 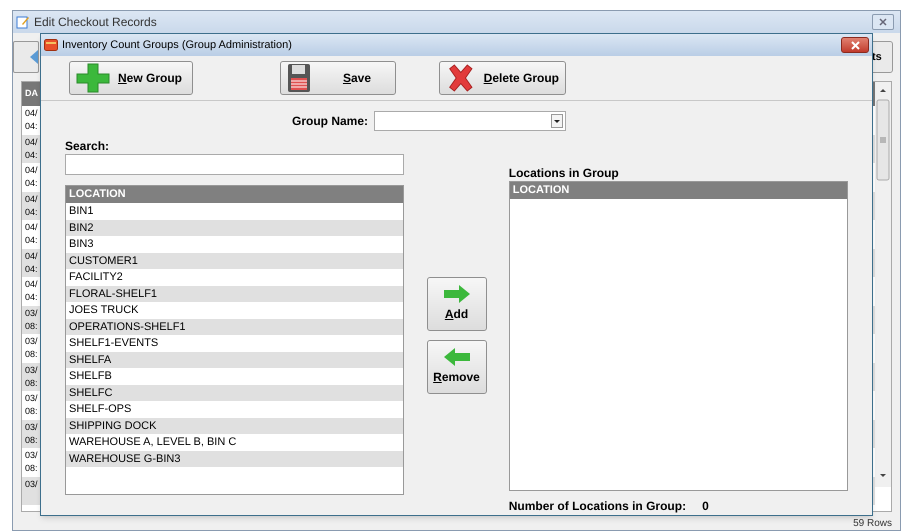 I want to click on window-title: Edit Checkout Records, so click(x=96, y=22).